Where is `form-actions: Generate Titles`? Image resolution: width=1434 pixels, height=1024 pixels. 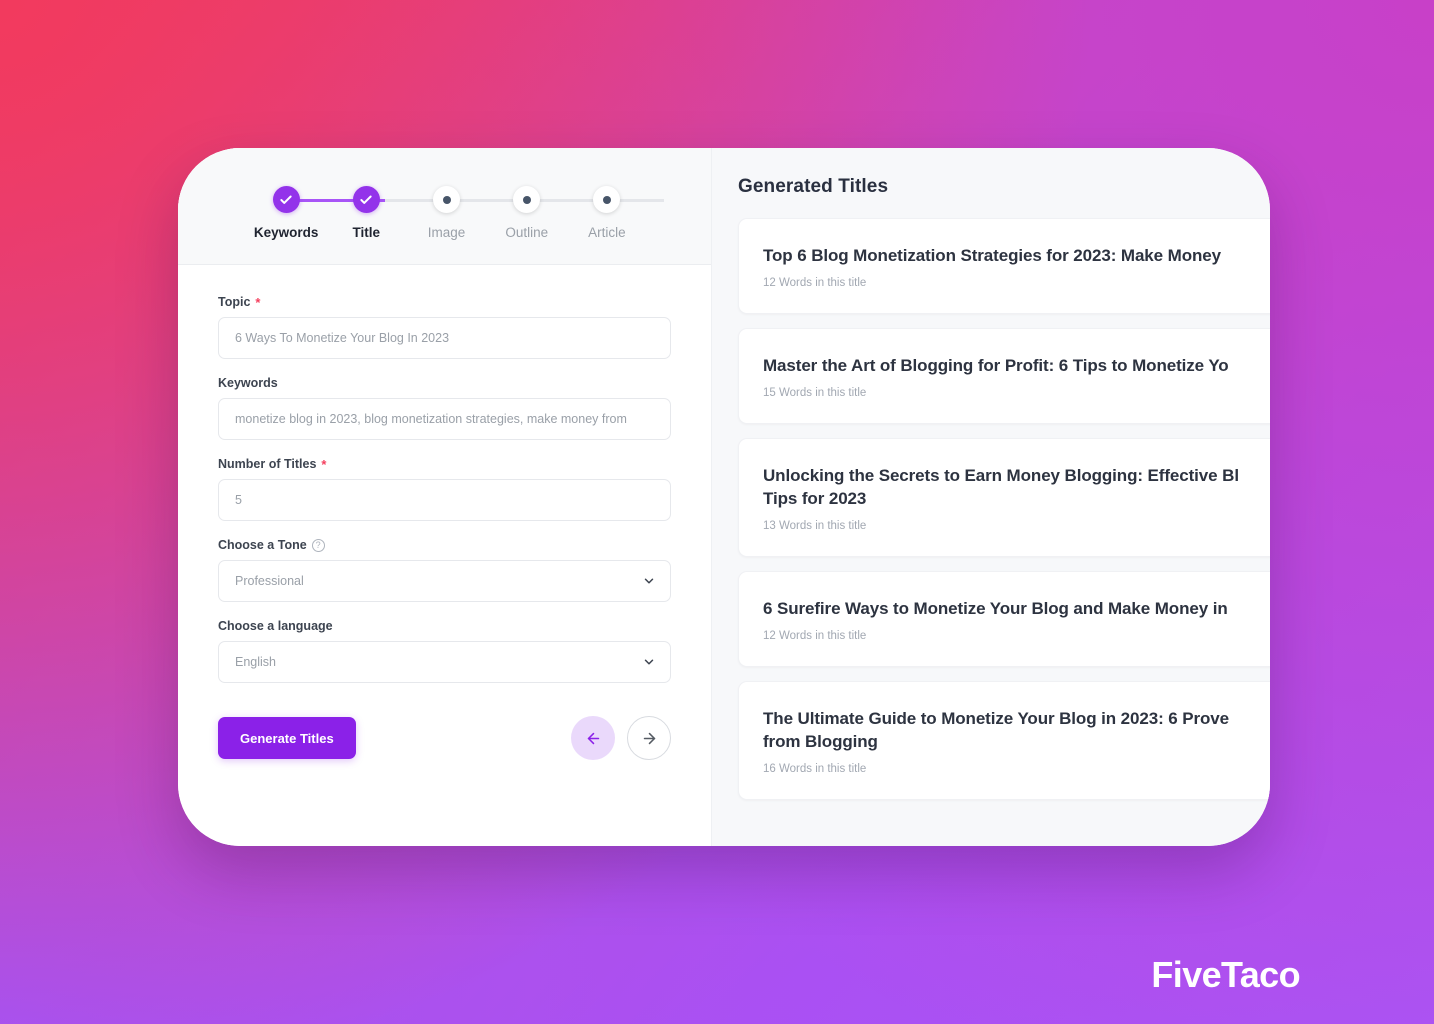 form-actions: Generate Titles is located at coordinates (444, 730).